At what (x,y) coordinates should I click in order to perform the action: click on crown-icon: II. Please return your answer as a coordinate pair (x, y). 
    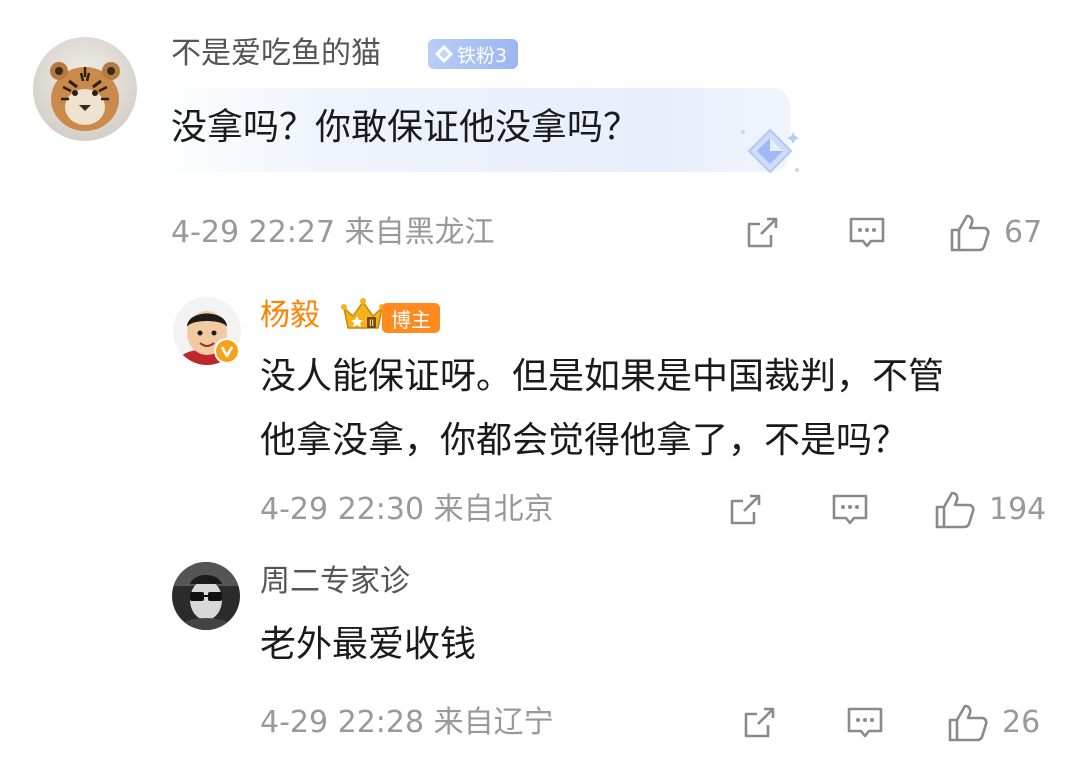
    Looking at the image, I should click on (363, 313).